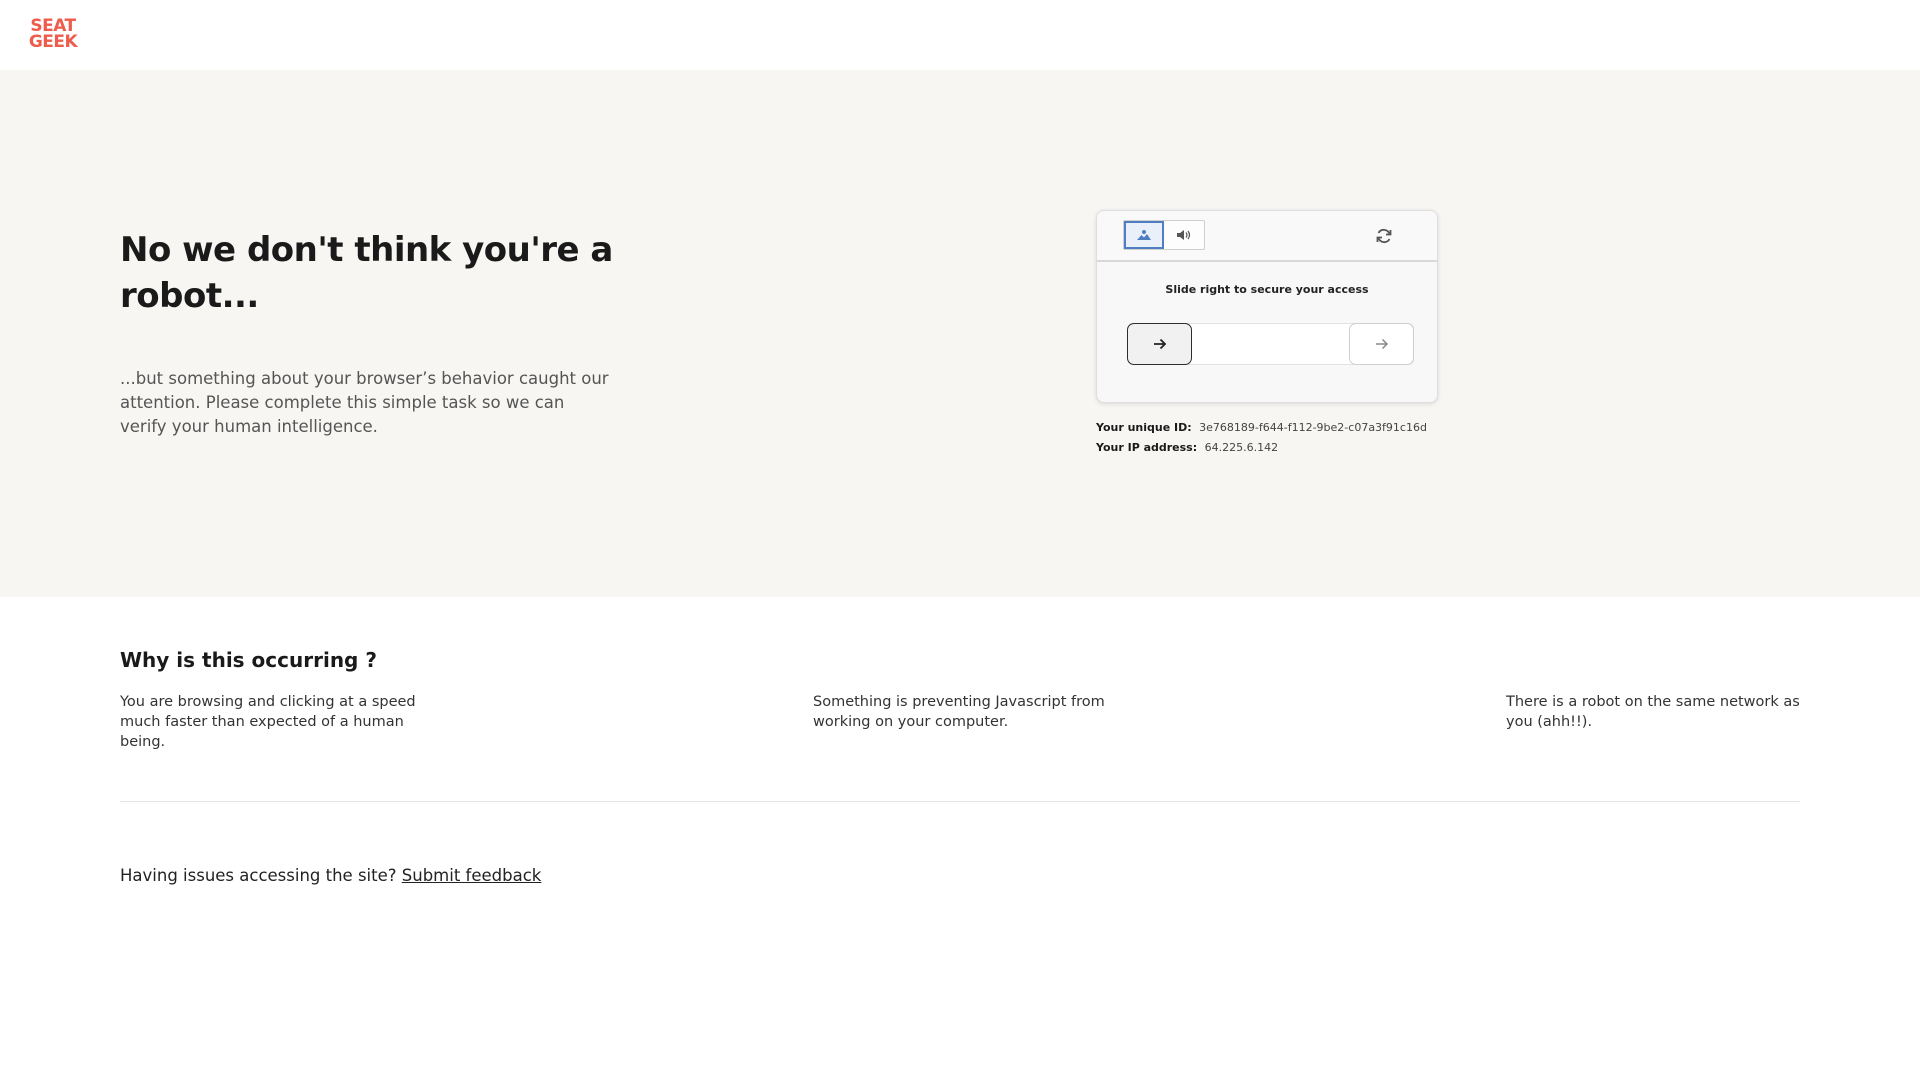 Image resolution: width=1920 pixels, height=1080 pixels. I want to click on unique-id-label: Your unique ID:, so click(1144, 427).